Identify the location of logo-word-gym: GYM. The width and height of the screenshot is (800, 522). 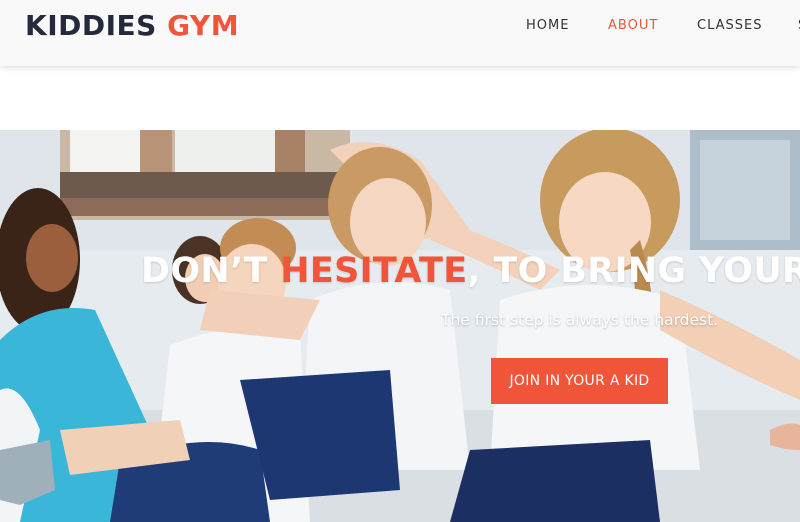
(203, 25).